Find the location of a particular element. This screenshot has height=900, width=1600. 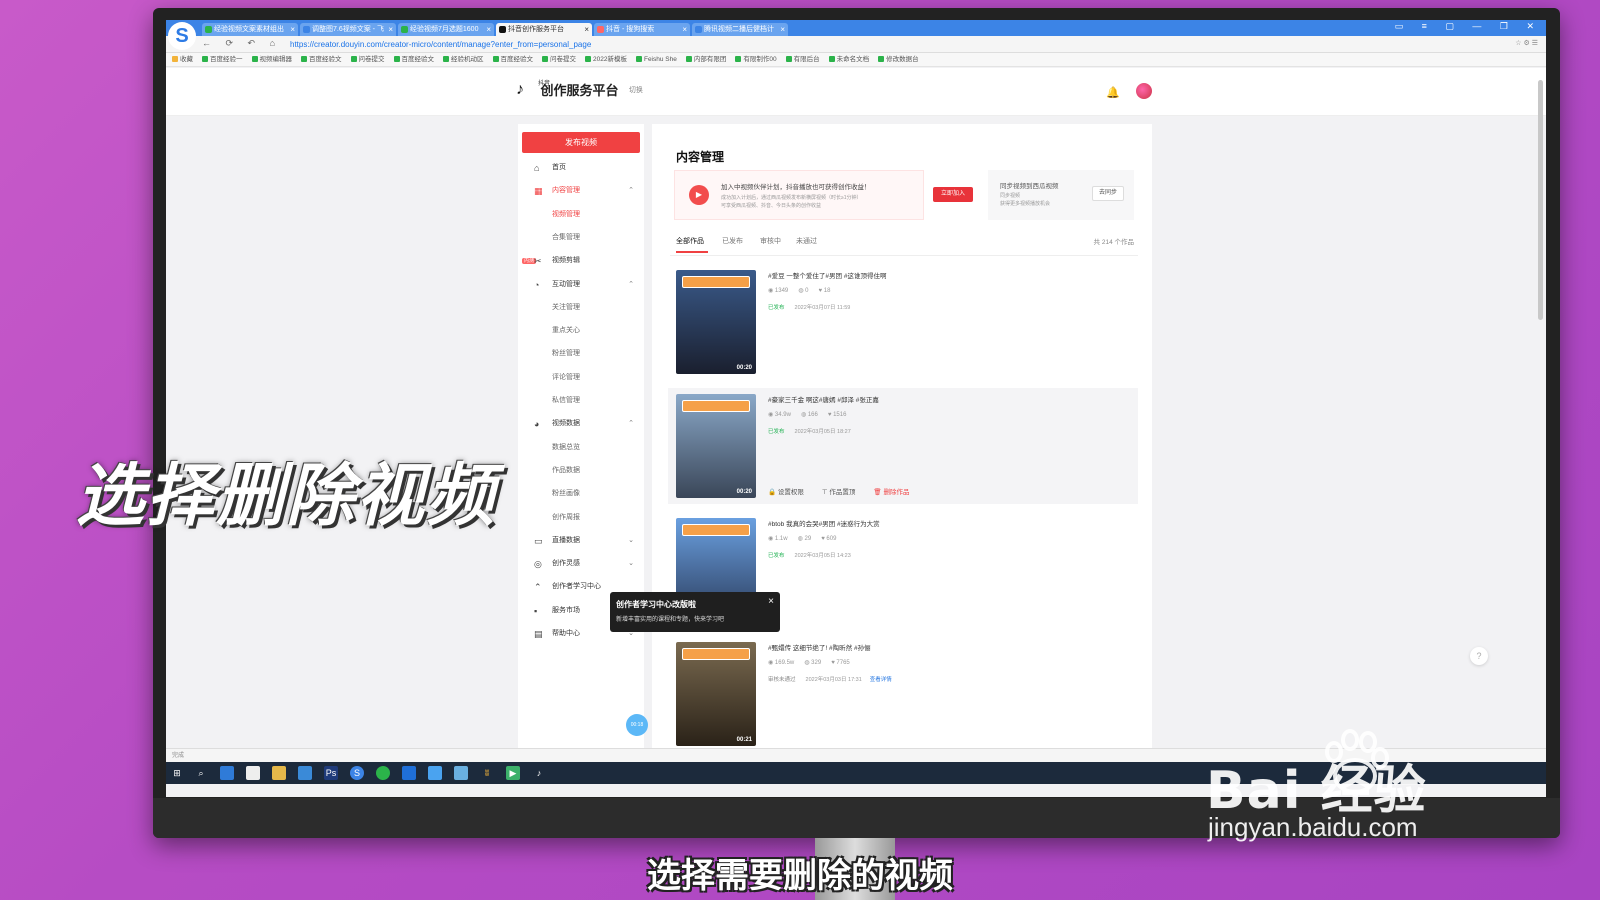

bookmark-item: 2022新模板 is located at coordinates (606, 59).